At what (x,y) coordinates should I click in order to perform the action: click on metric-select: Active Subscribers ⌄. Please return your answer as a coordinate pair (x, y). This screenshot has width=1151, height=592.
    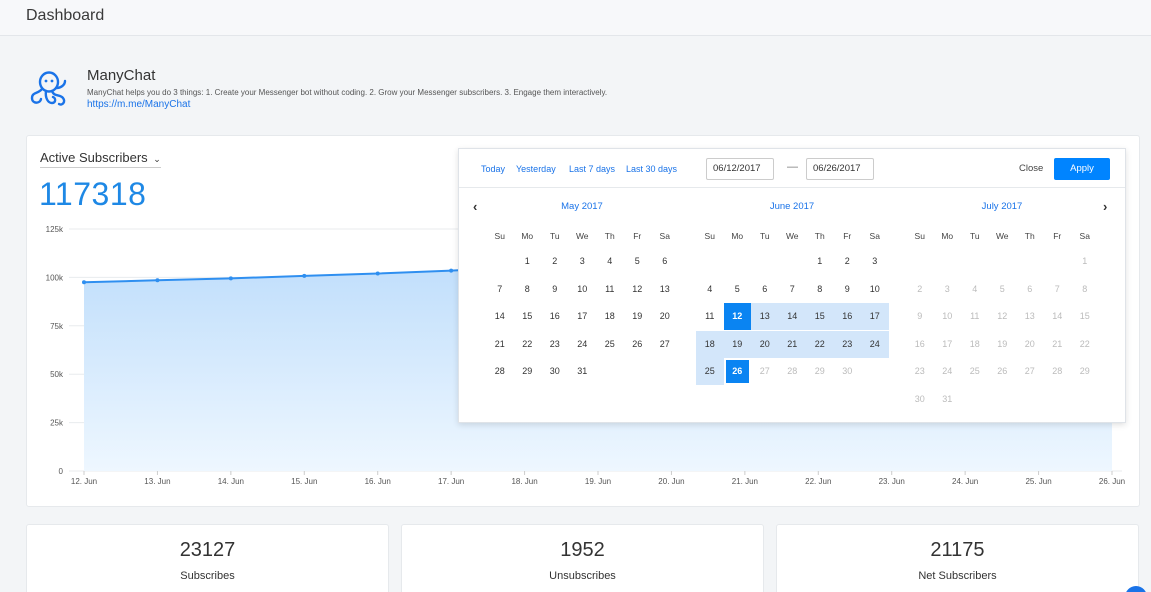
    Looking at the image, I should click on (100, 159).